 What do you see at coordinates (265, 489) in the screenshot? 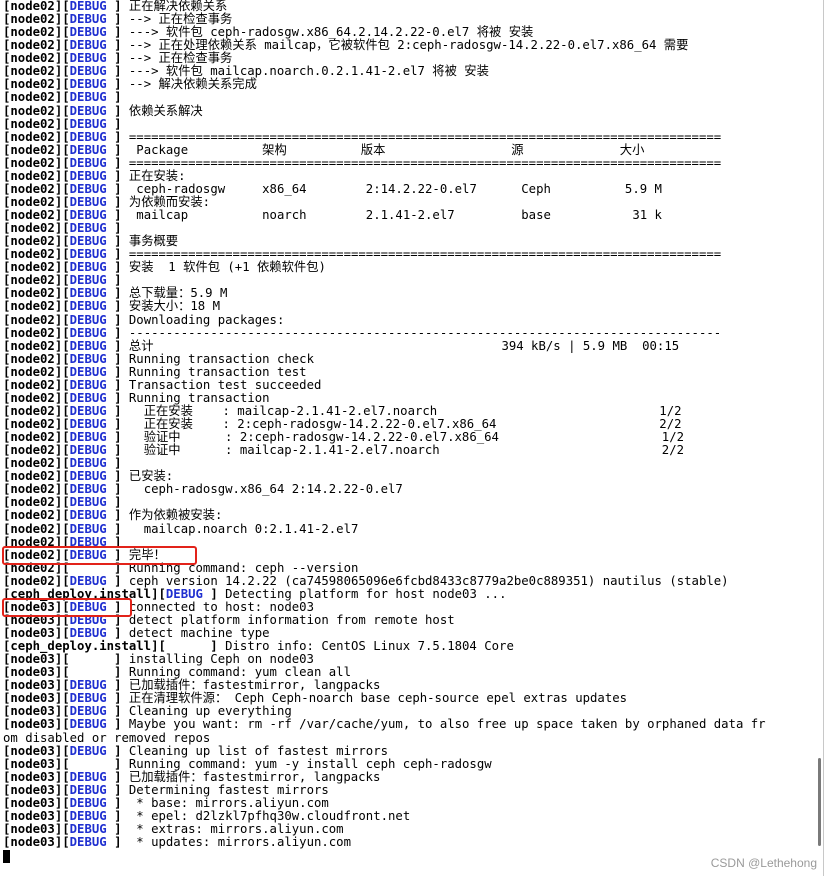
I see `line-message: ceph-radosgw.x86_64 2:14.2.22-0.el7` at bounding box center [265, 489].